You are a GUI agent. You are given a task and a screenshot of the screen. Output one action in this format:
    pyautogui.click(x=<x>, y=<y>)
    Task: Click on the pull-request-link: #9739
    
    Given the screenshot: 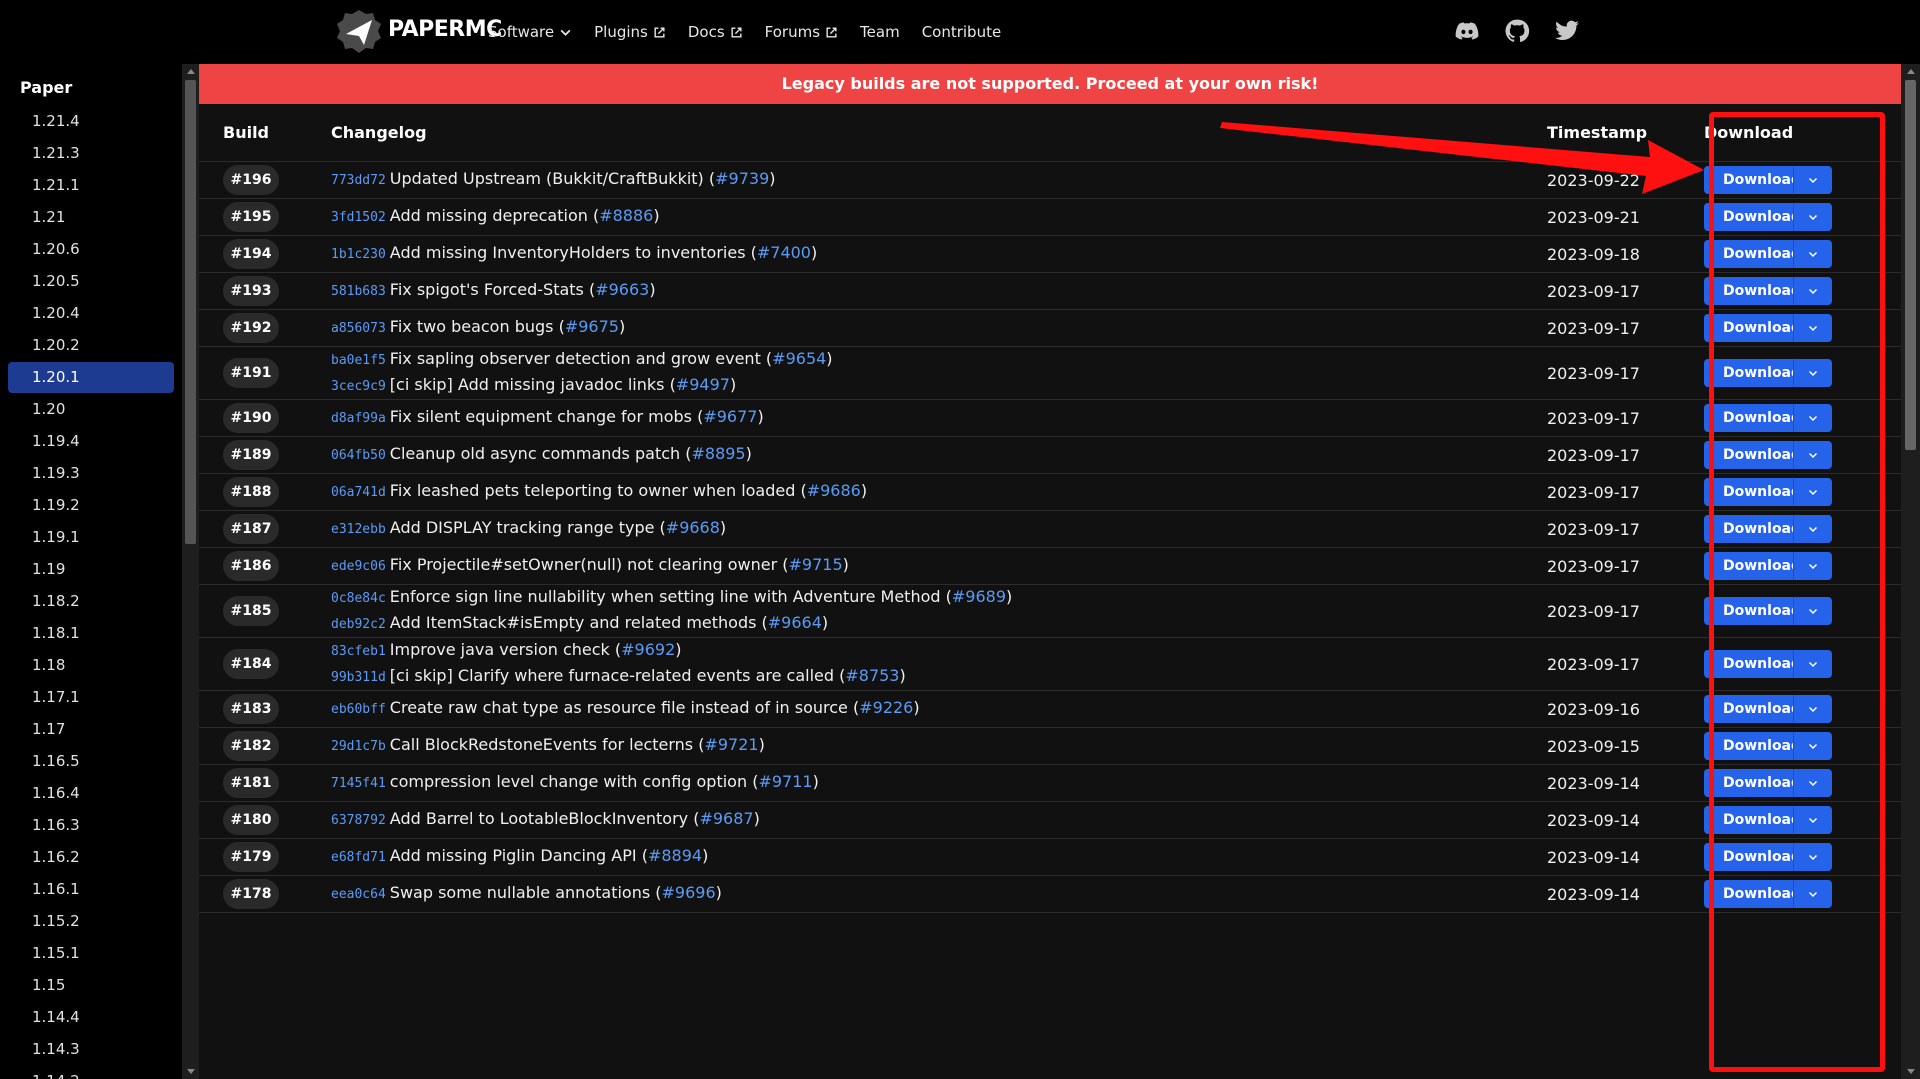 What is the action you would take?
    pyautogui.click(x=742, y=178)
    